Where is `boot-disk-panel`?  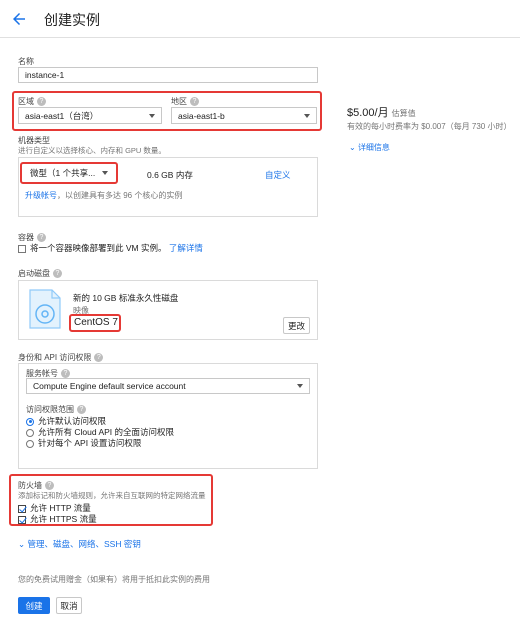
boot-disk-panel is located at coordinates (168, 310).